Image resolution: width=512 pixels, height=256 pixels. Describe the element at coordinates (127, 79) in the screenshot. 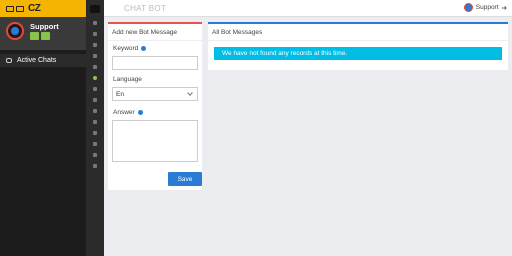

I see `language-label: Language` at that location.